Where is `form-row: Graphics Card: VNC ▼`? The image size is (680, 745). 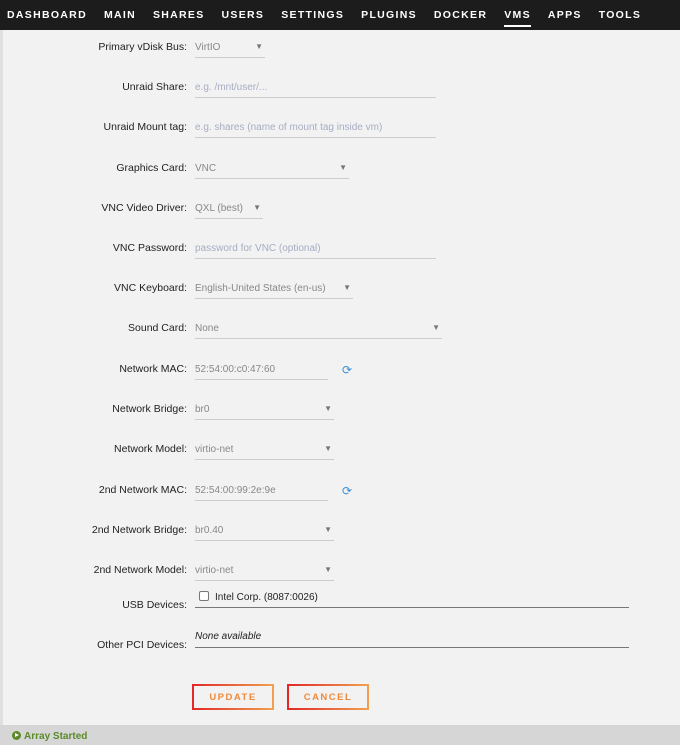
form-row: Graphics Card: VNC ▼ is located at coordinates (341, 169).